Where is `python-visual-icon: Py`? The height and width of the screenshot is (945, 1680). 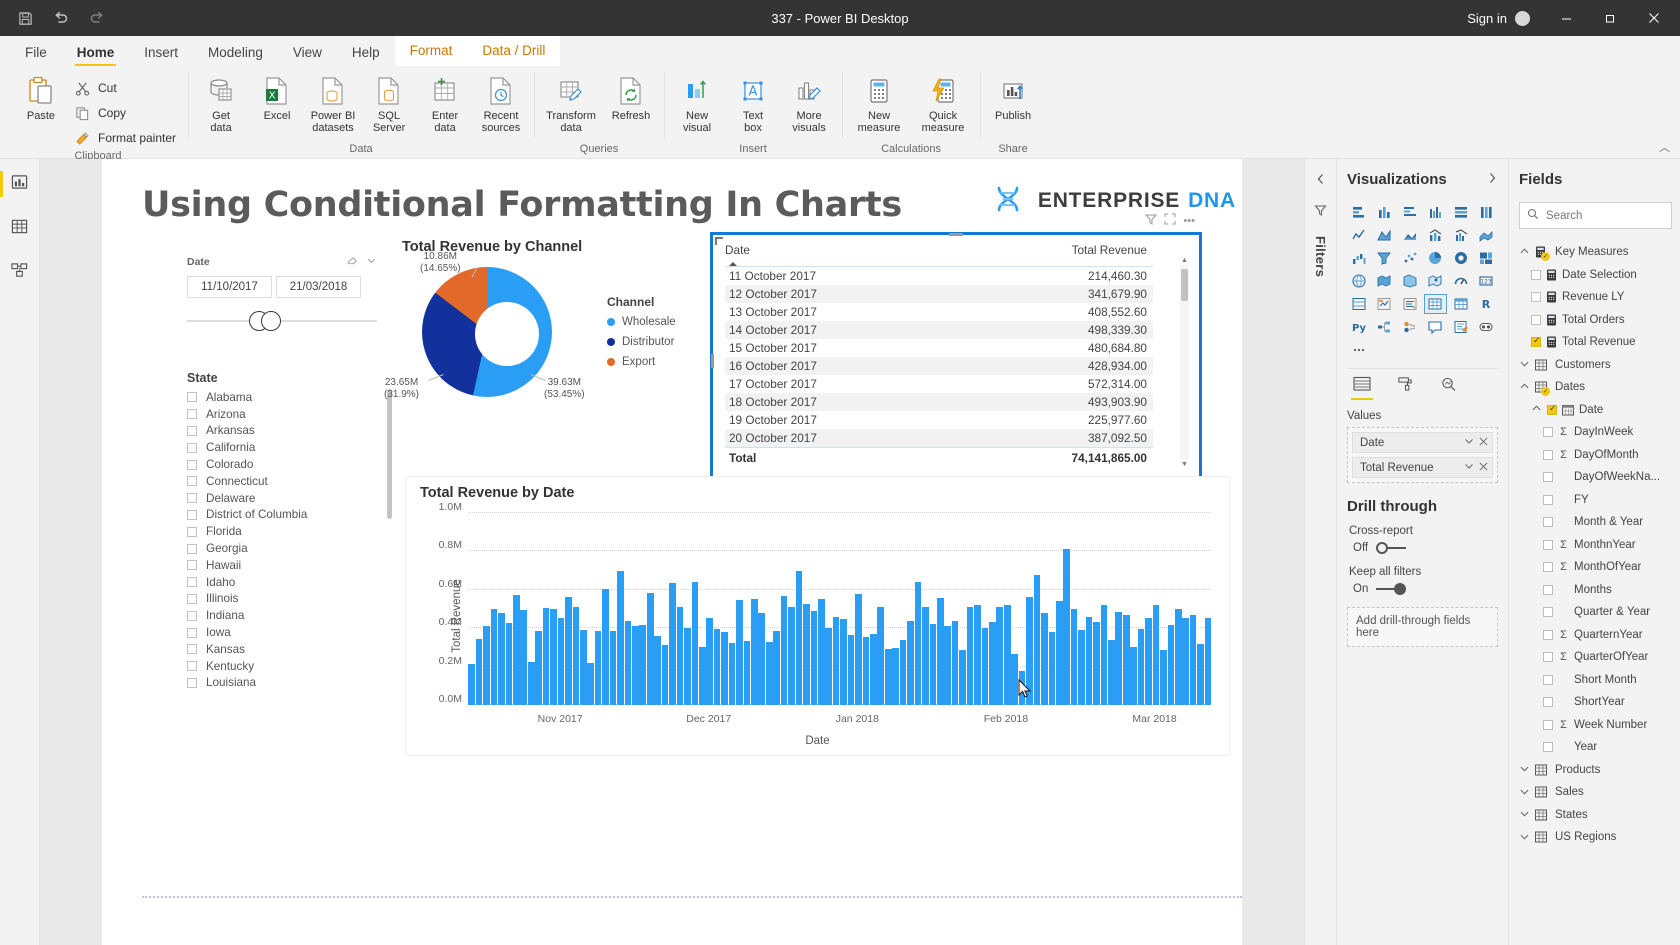
python-visual-icon: Py is located at coordinates (1359, 327).